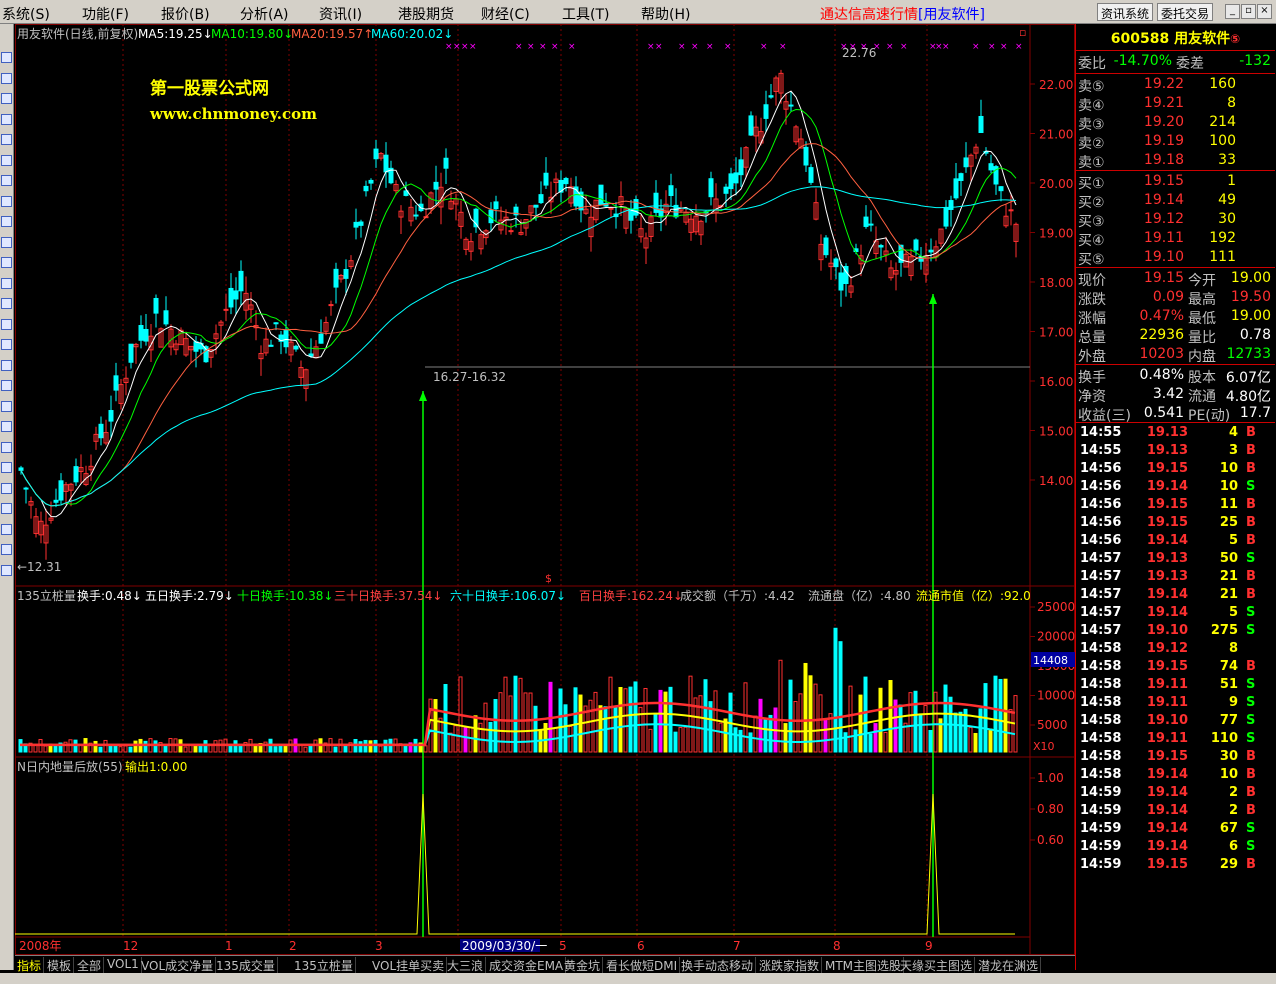 The image size is (1276, 984). Describe the element at coordinates (123, 965) in the screenshot. I see `tab-3: VOL1` at that location.